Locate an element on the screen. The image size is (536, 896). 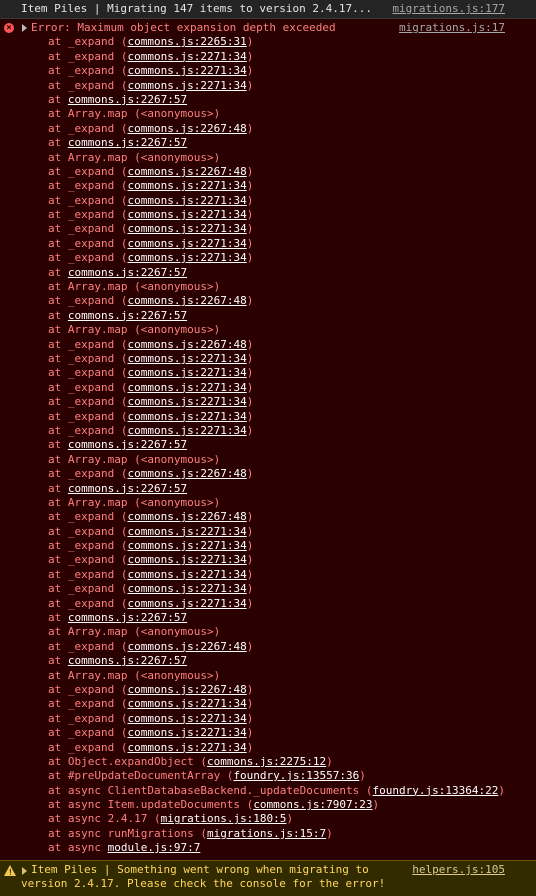
warning-source-link: helpers.js:105 is located at coordinates (458, 870).